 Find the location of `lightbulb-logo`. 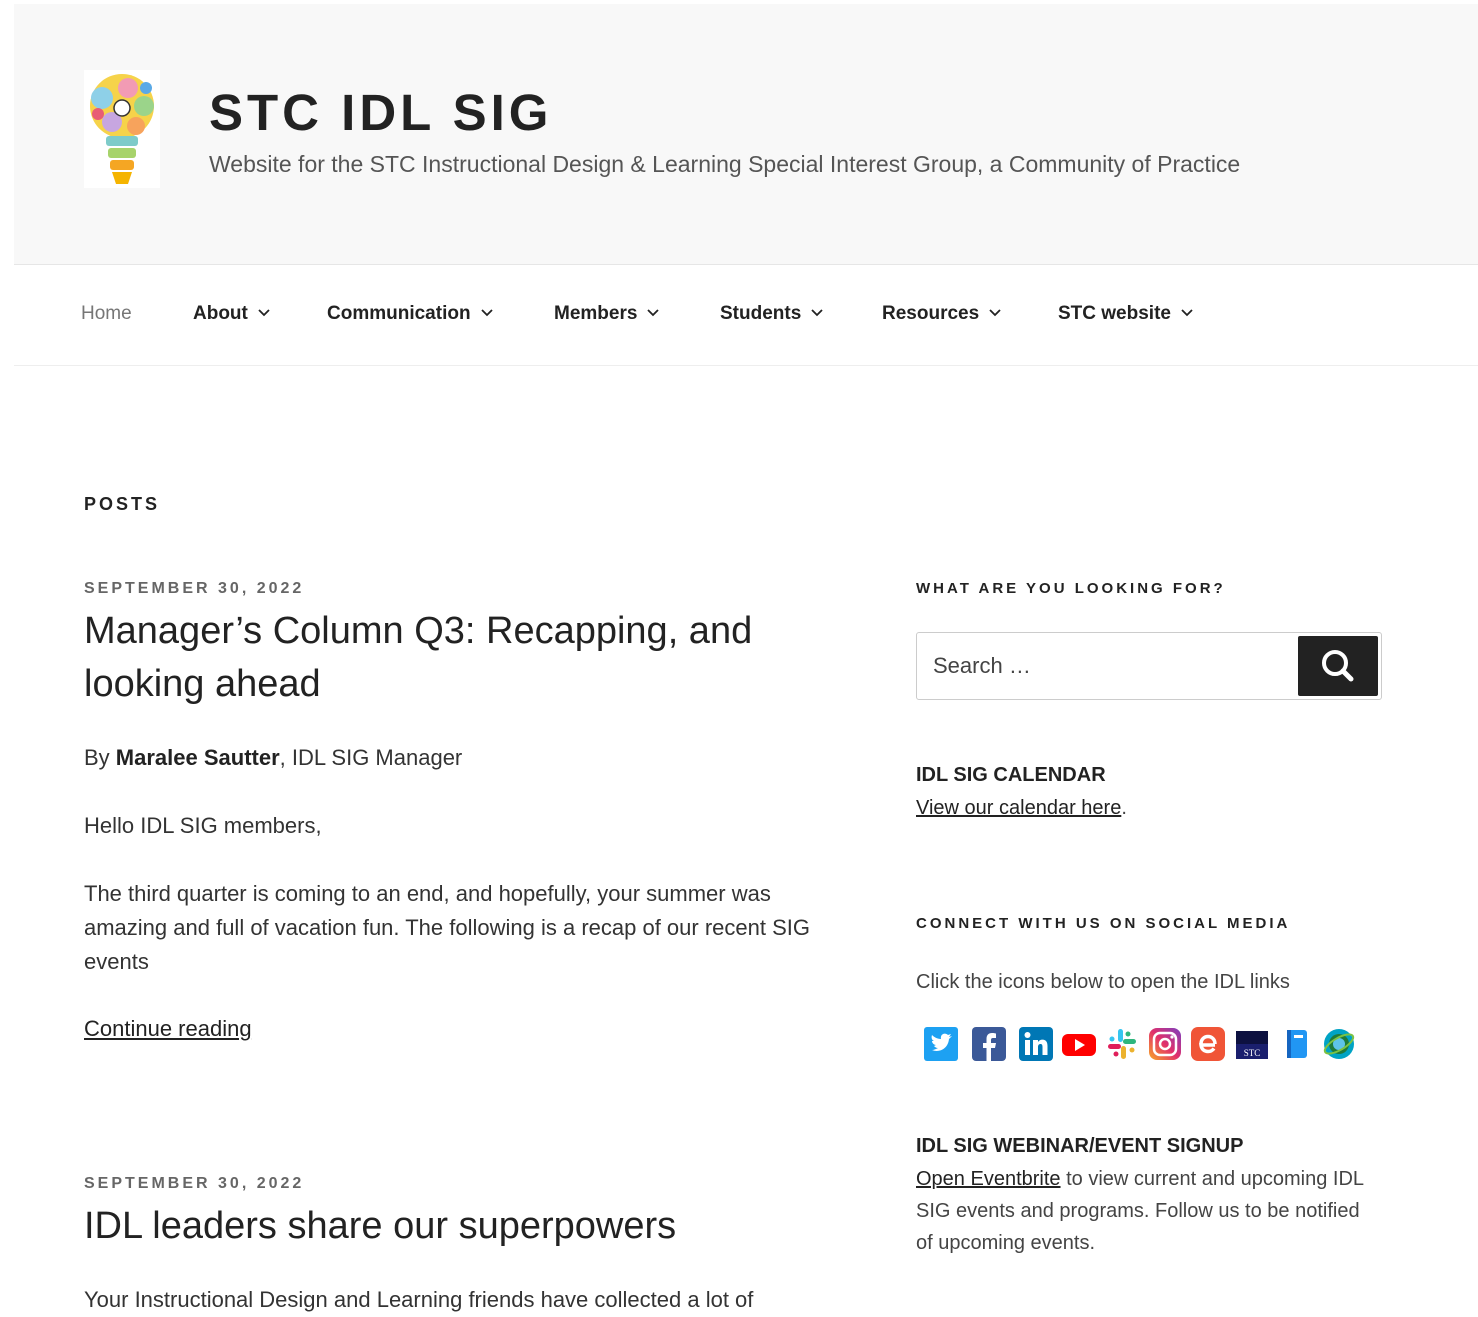

lightbulb-logo is located at coordinates (122, 129).